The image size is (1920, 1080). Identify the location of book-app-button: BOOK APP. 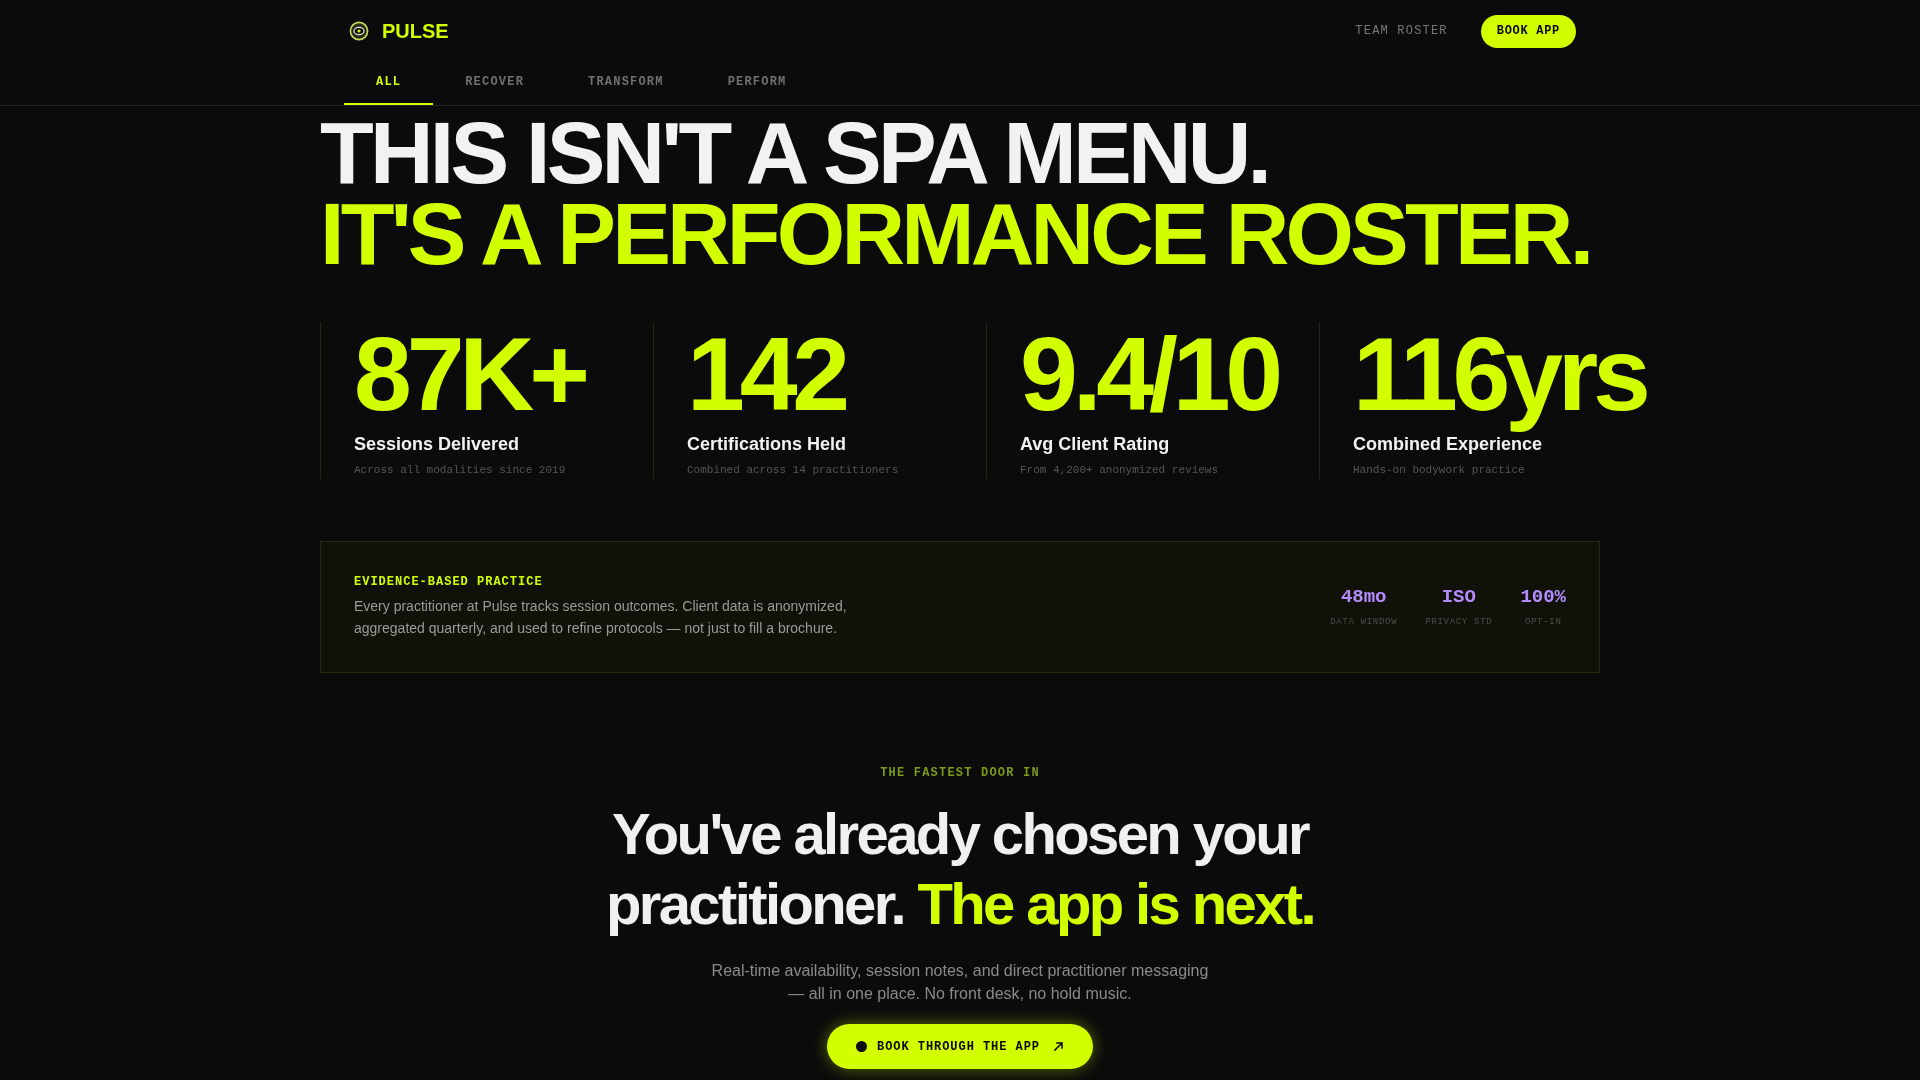
(1528, 31).